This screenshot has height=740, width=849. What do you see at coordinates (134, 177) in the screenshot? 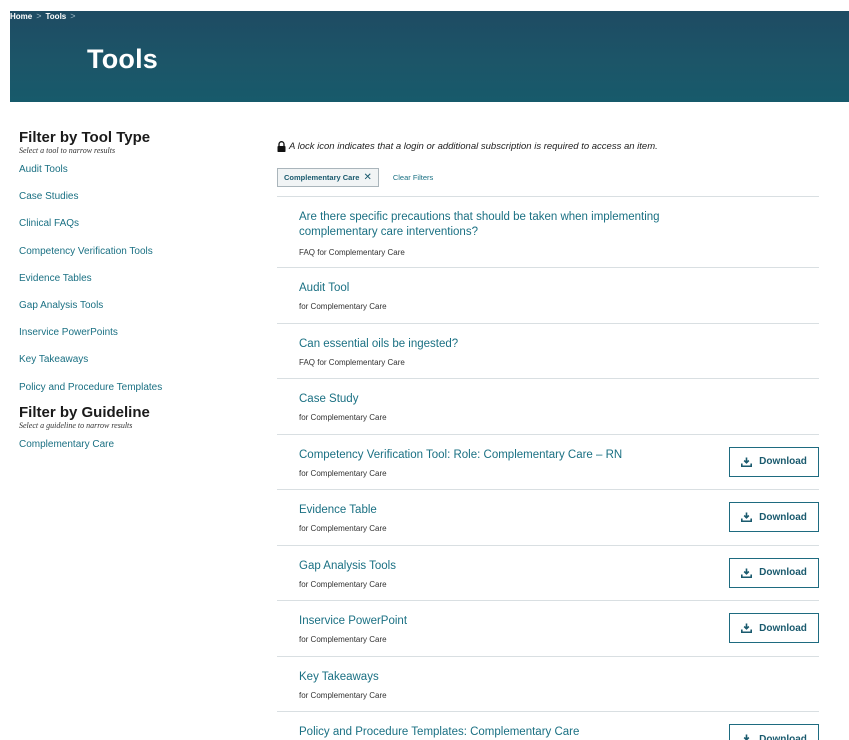
I see `sidebar-item-audit-tools: Audit Tools` at bounding box center [134, 177].